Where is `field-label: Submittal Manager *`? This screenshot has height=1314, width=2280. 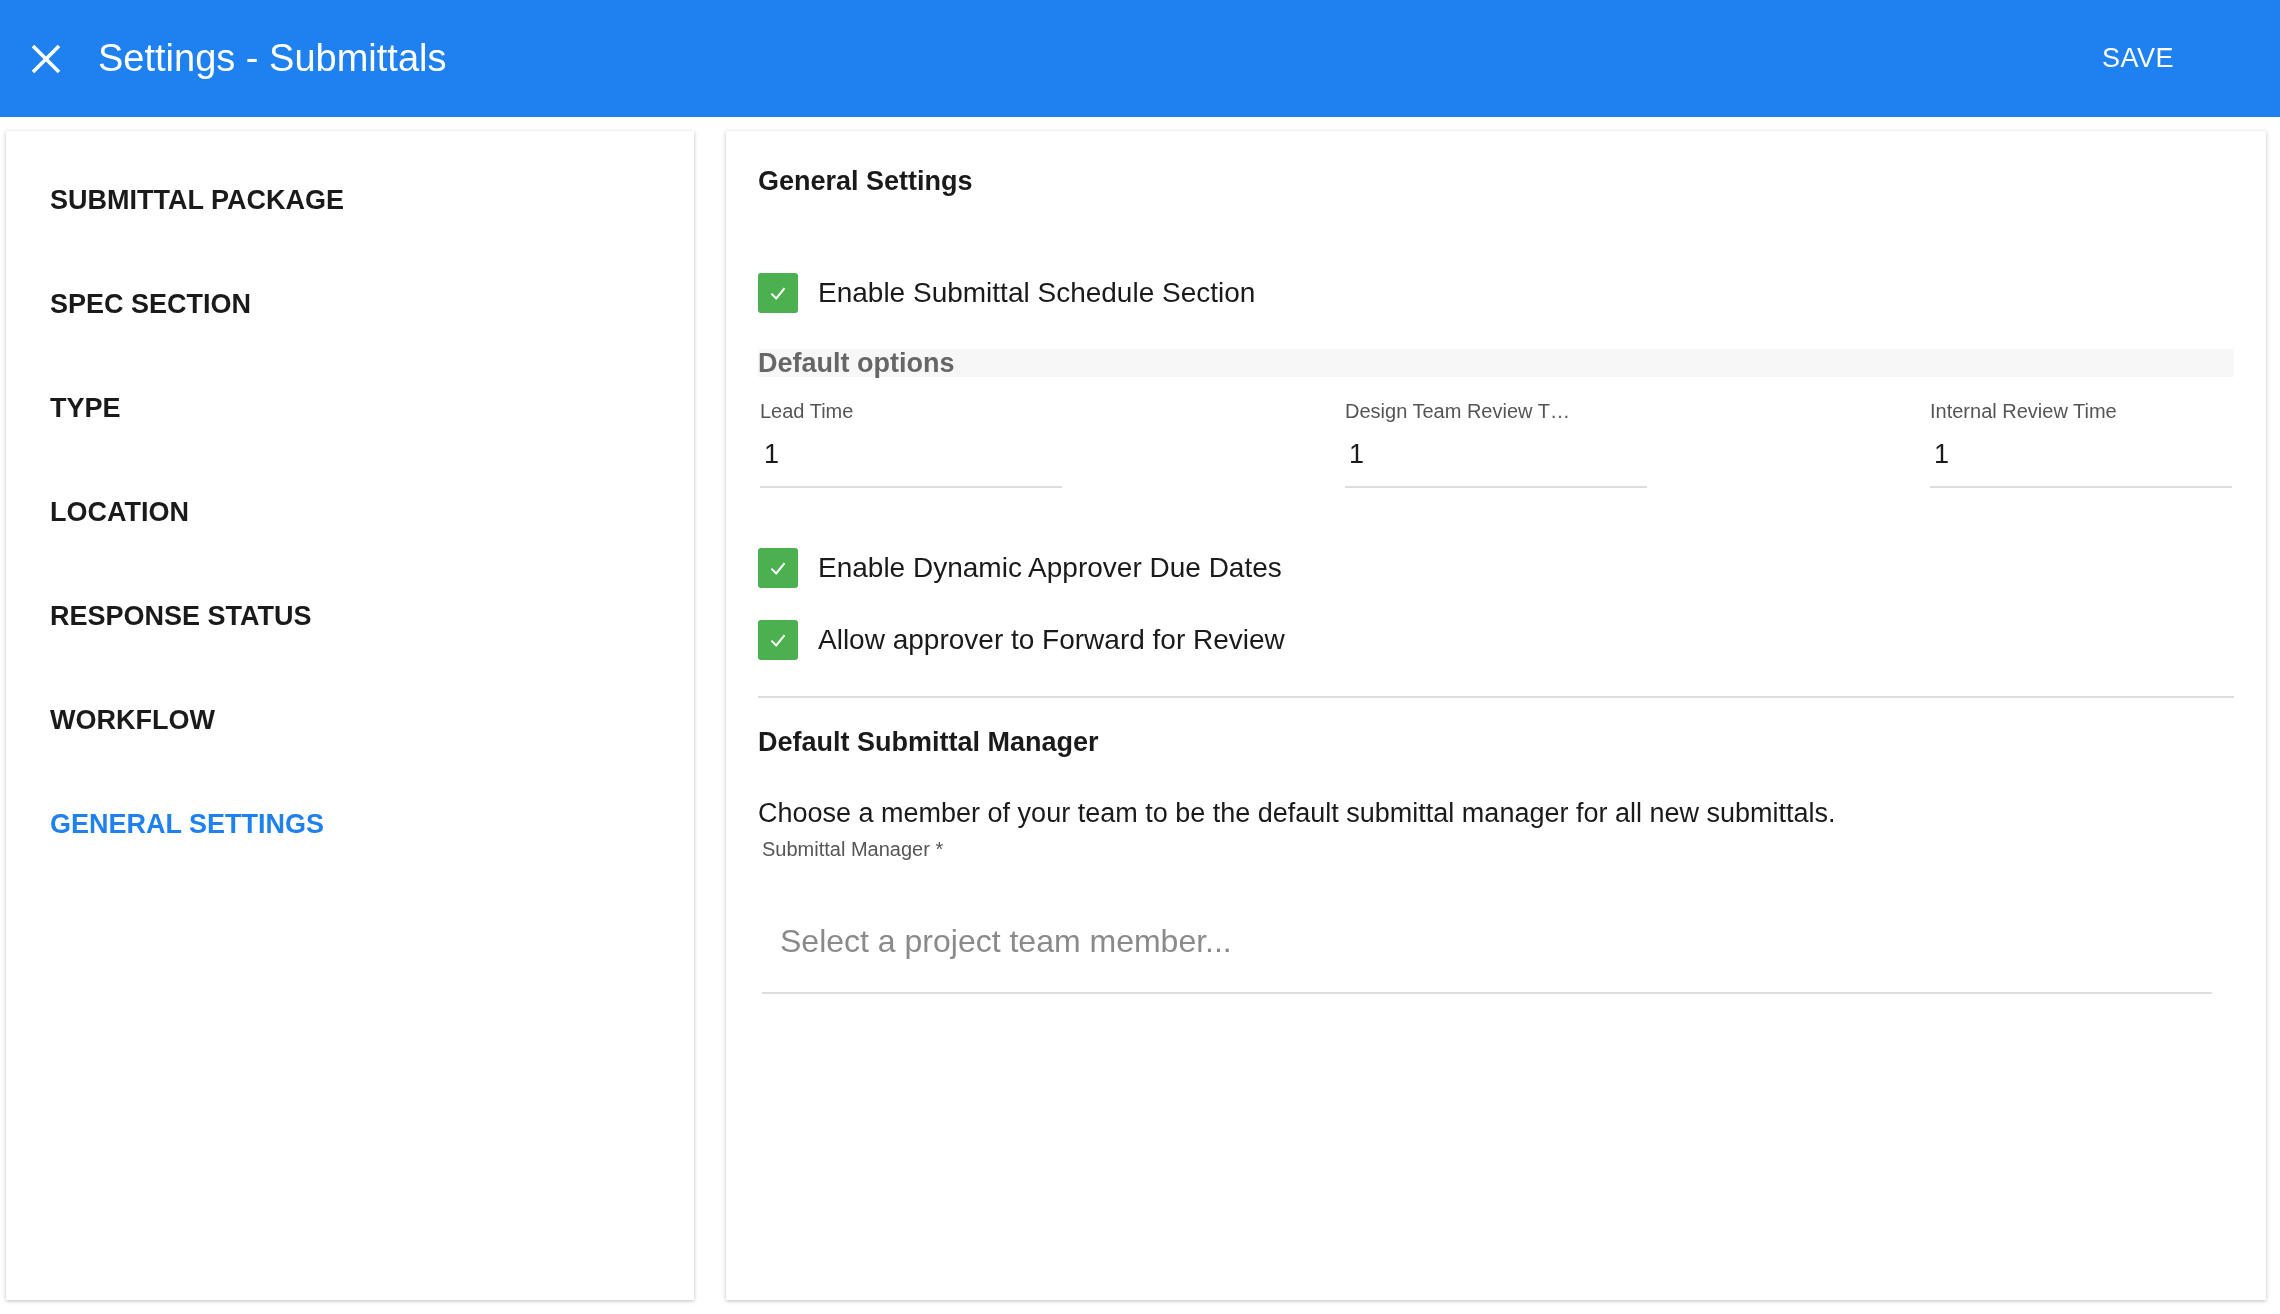 field-label: Submittal Manager * is located at coordinates (853, 849).